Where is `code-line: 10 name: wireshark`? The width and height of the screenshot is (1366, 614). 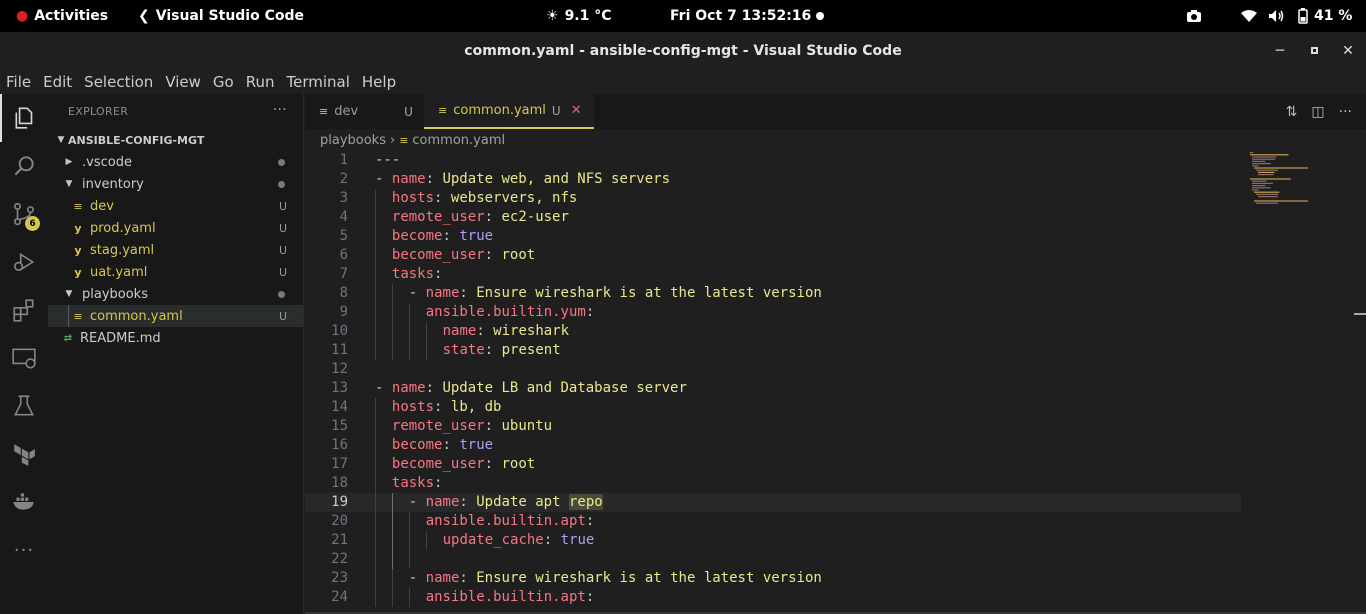 code-line: 10 name: wireshark is located at coordinates (773, 331).